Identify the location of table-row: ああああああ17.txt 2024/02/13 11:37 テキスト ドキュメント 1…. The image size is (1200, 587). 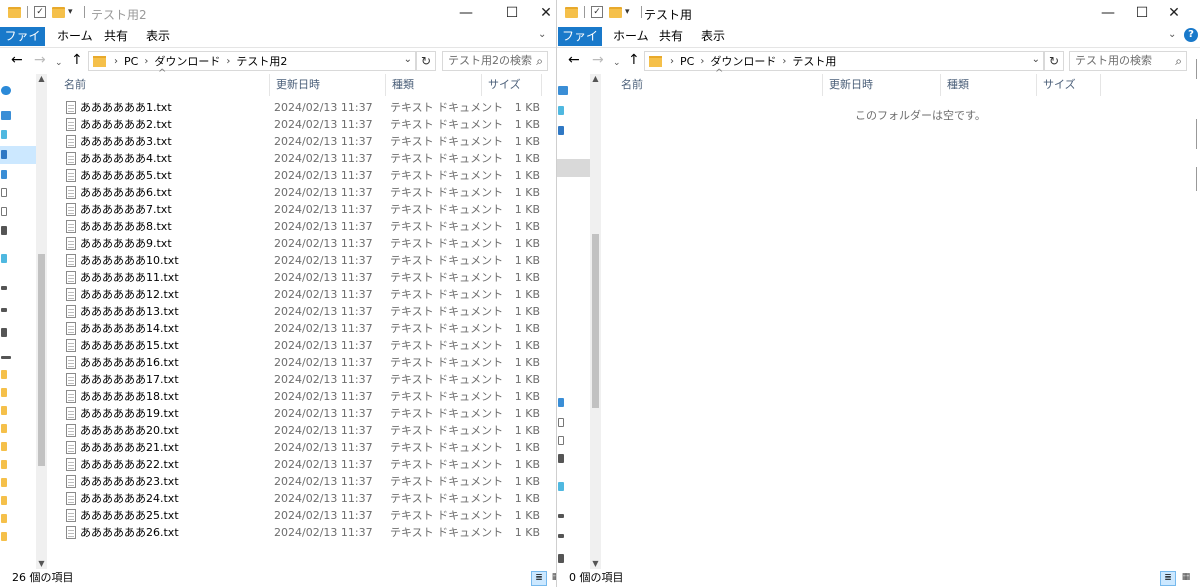
(307, 379).